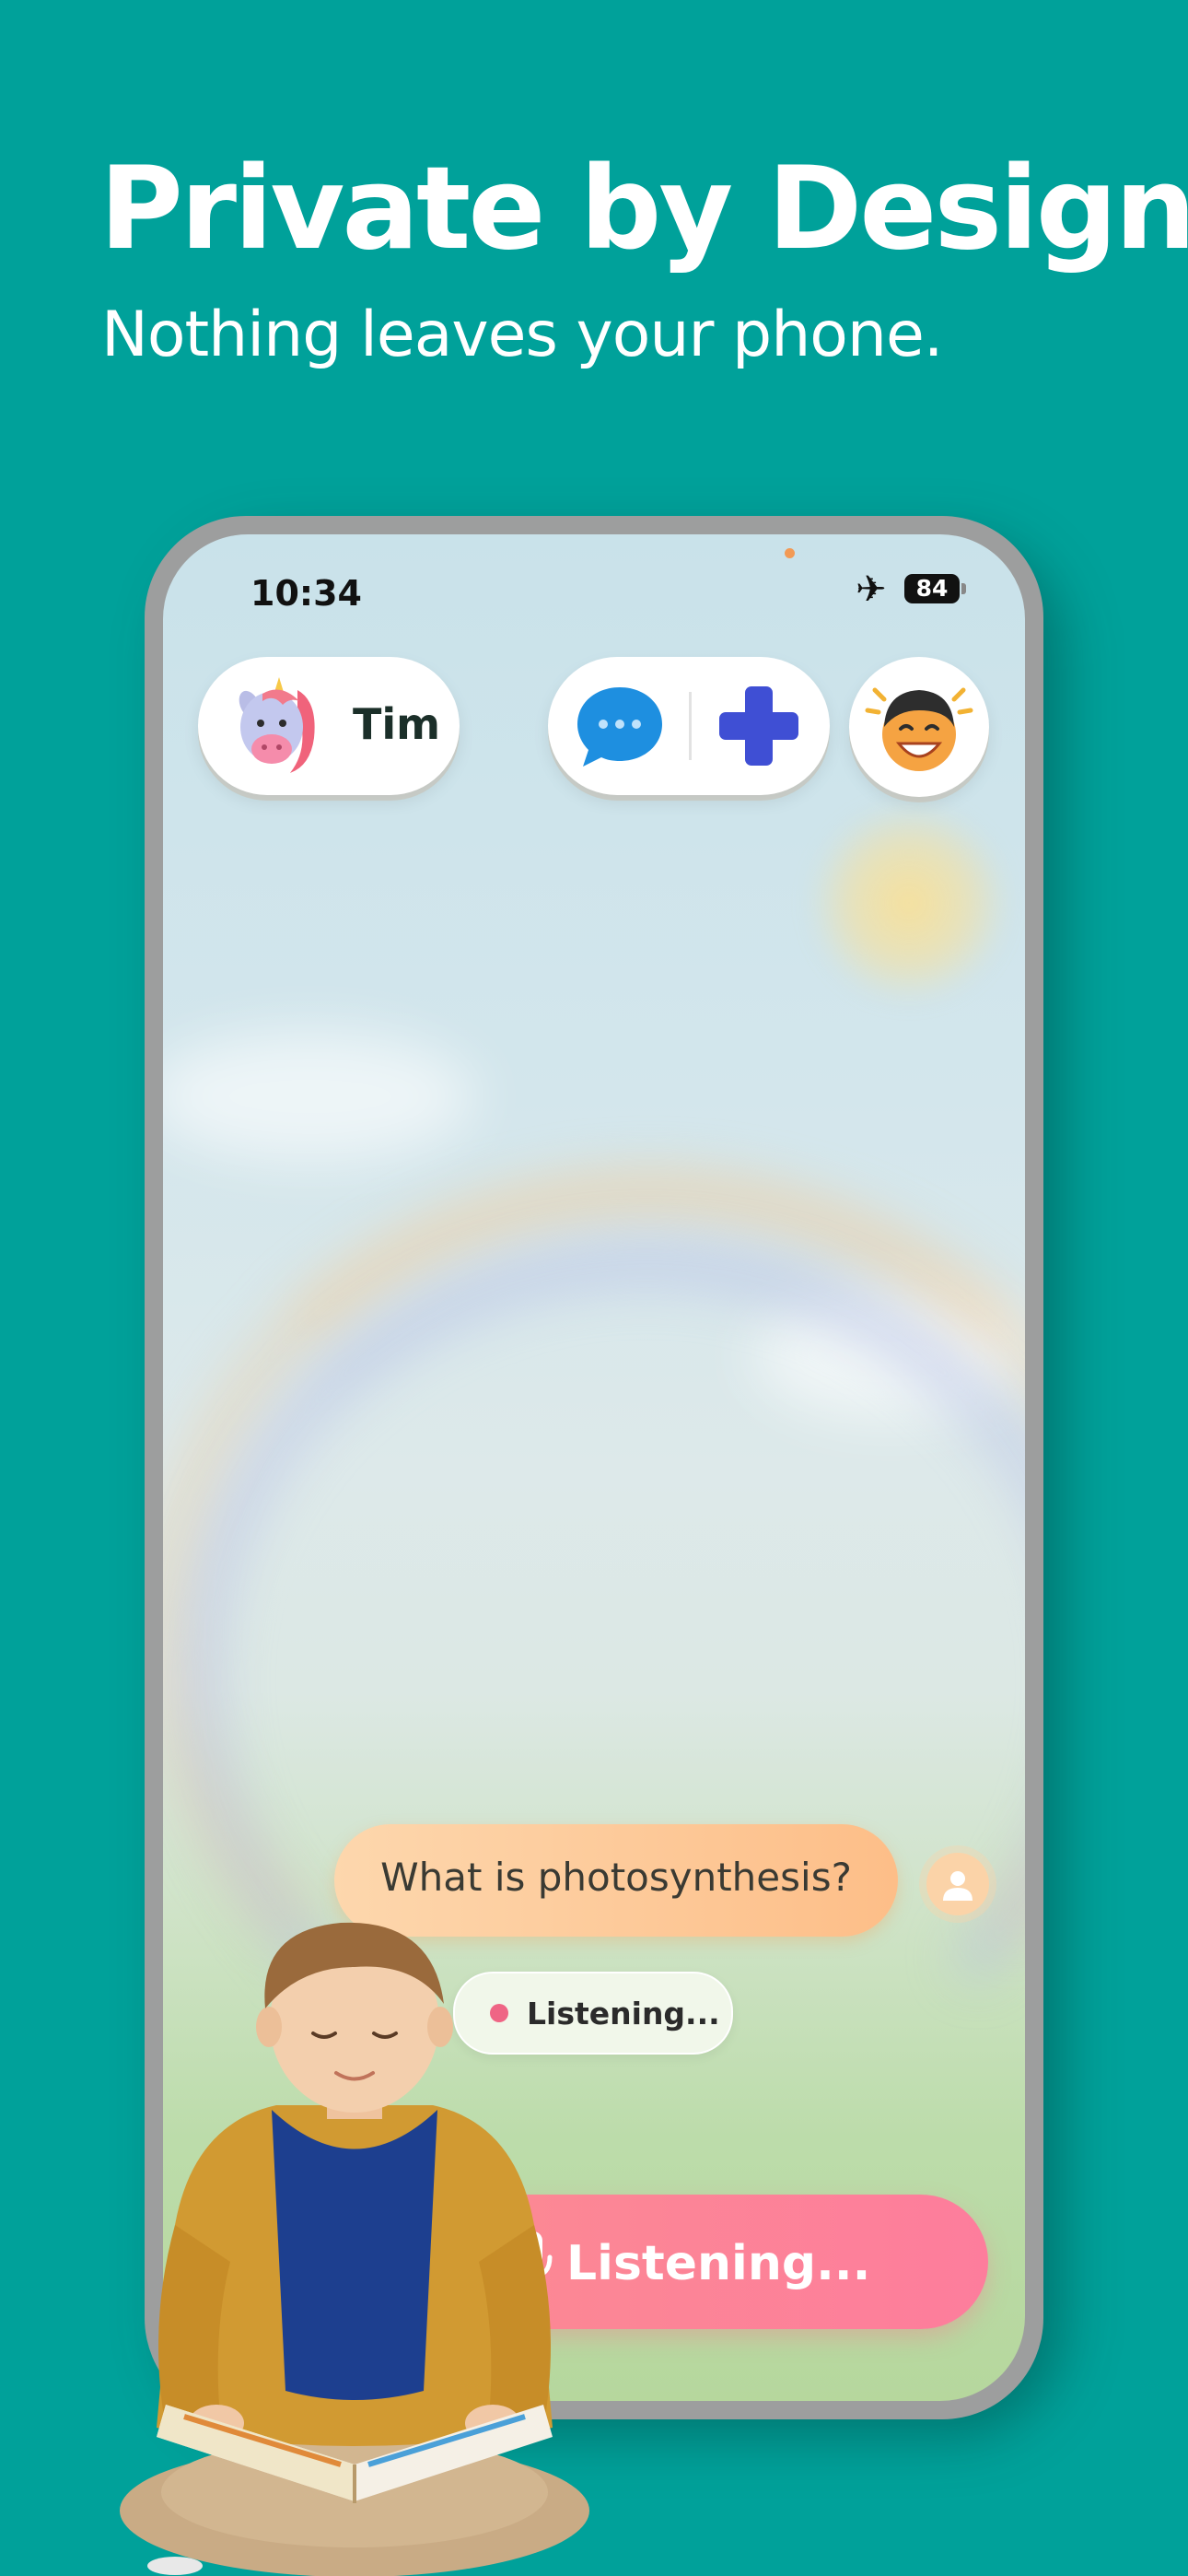  Describe the element at coordinates (277, 725) in the screenshot. I see `unicorn-icon` at that location.